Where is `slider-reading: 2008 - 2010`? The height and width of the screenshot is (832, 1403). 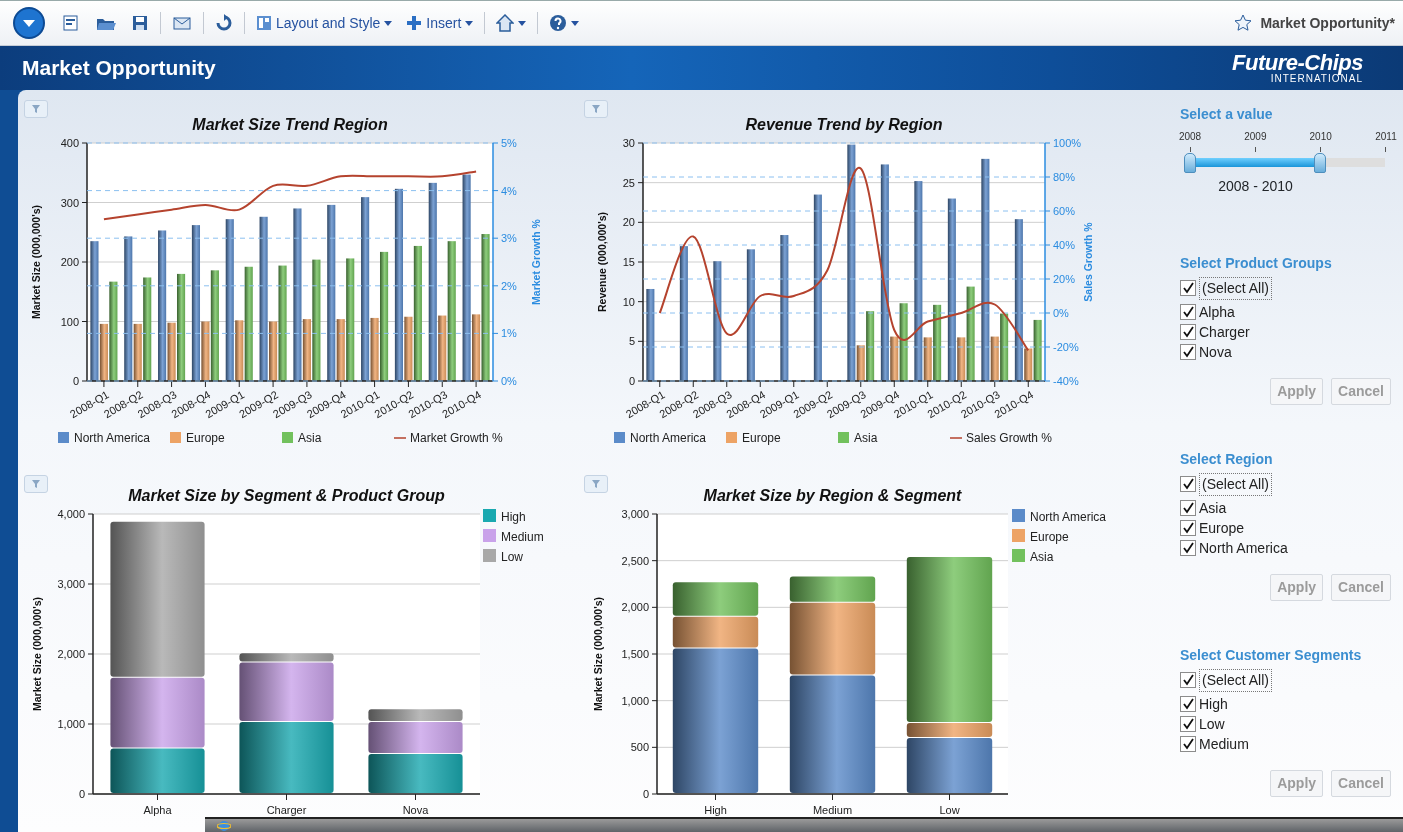 slider-reading: 2008 - 2010 is located at coordinates (1255, 186).